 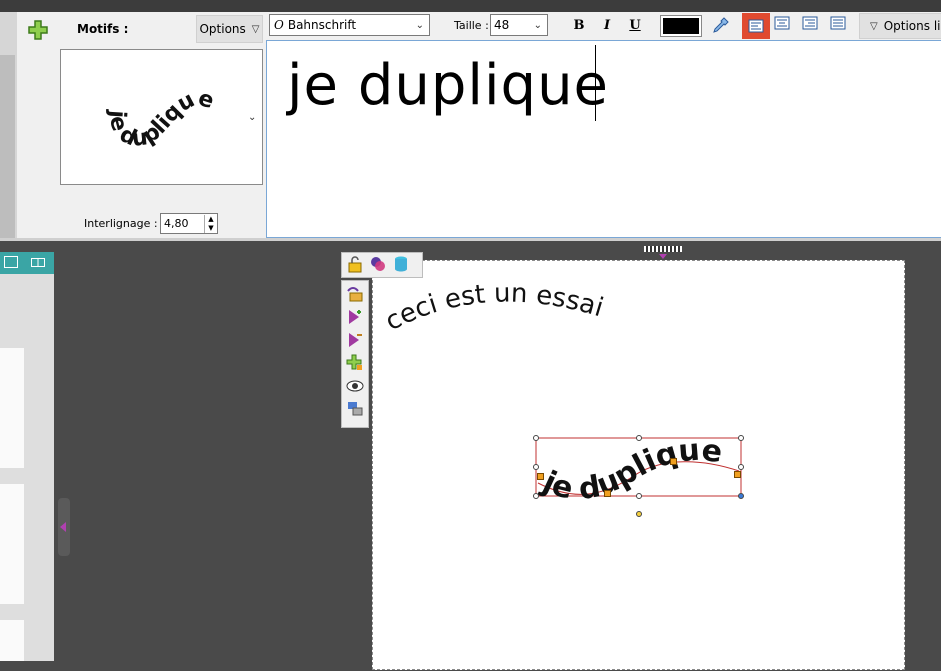 I want to click on eye-icon, so click(x=355, y=386).